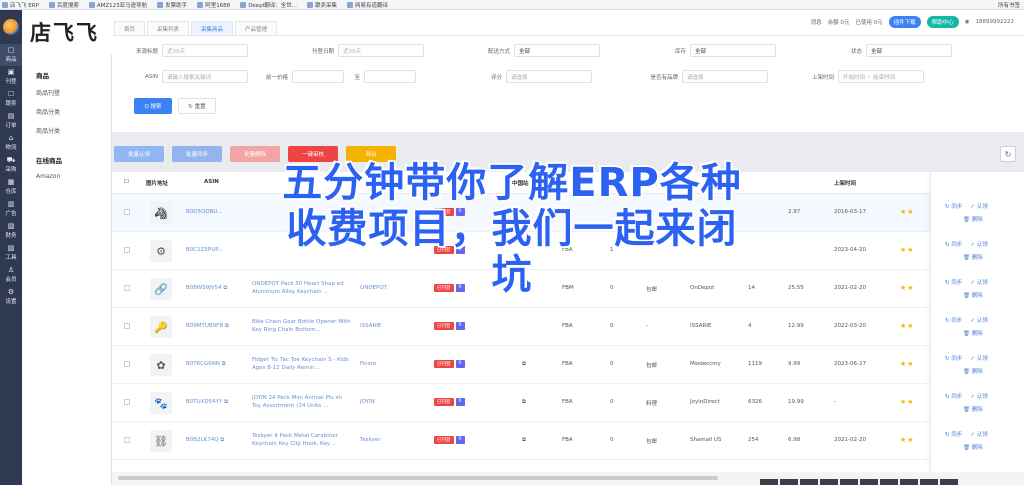 The image size is (1024, 485). What do you see at coordinates (11, 143) in the screenshot?
I see `leftnav-item-4: ⌂ 物流` at bounding box center [11, 143].